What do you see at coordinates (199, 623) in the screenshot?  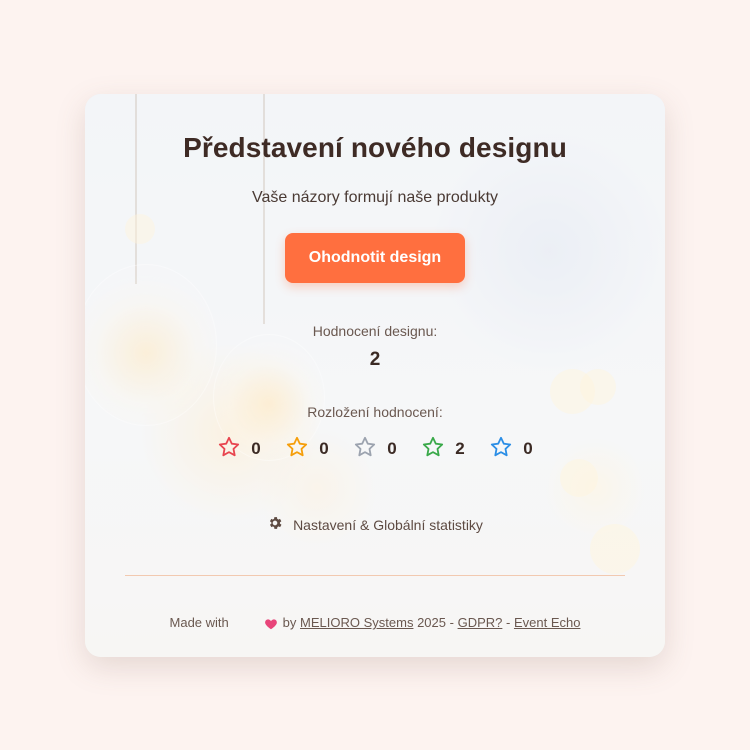 I see `footer-made-with: Made with` at bounding box center [199, 623].